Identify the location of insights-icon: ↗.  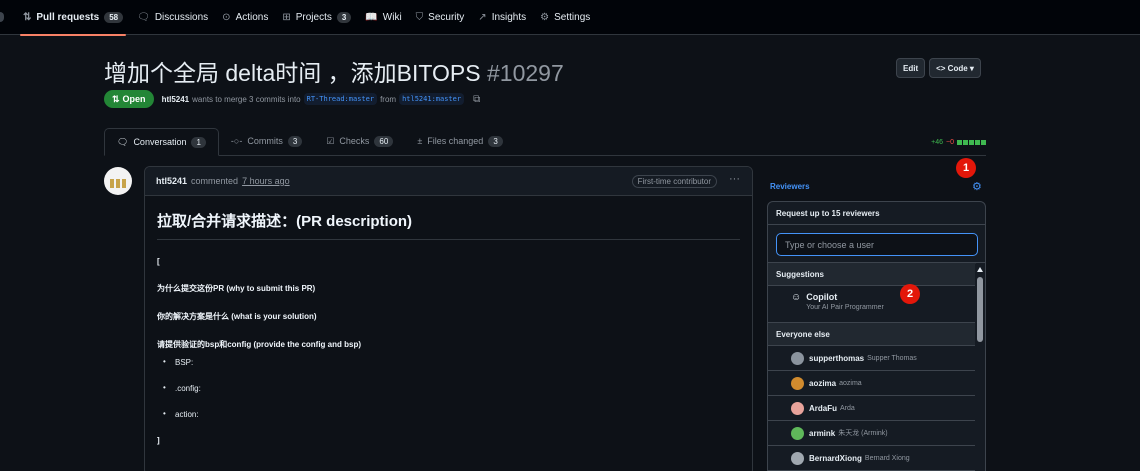
(482, 17).